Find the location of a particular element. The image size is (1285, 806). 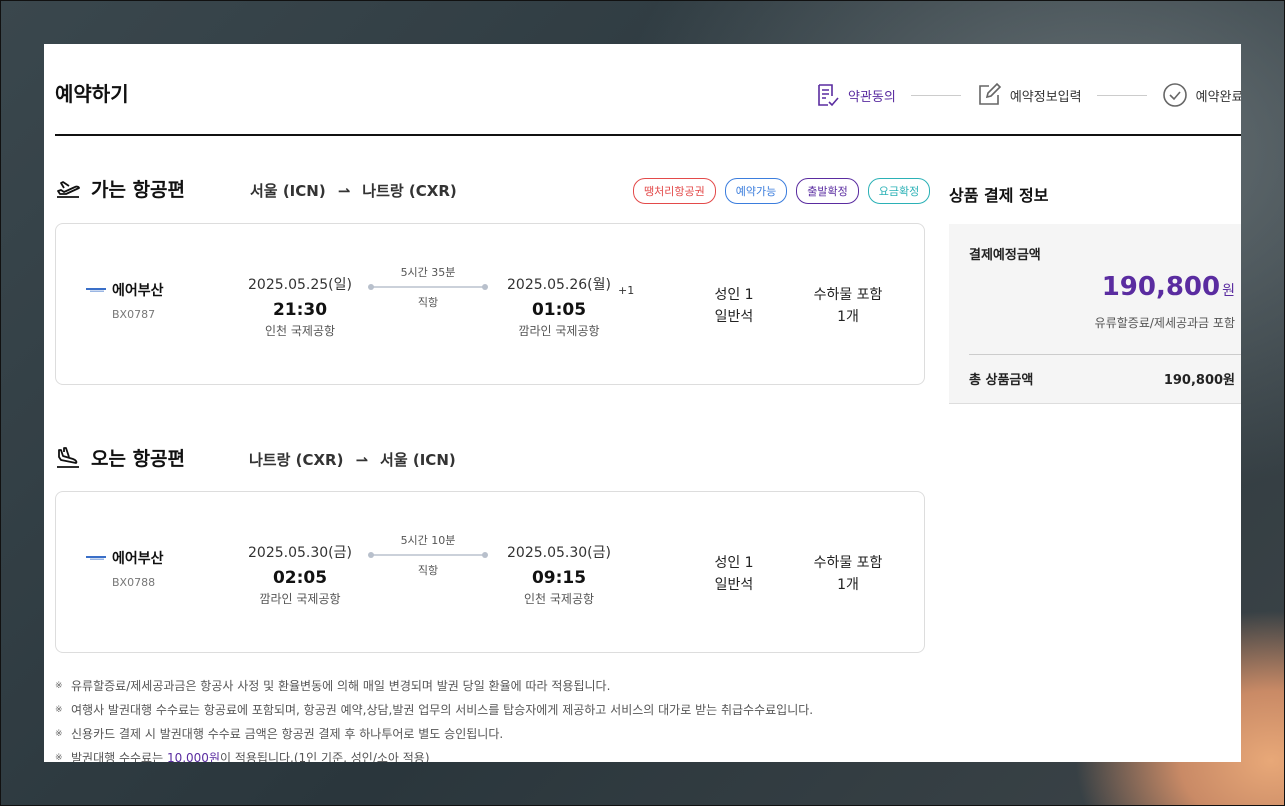

arrival-date: 2025.05.30(금) is located at coordinates (559, 553).